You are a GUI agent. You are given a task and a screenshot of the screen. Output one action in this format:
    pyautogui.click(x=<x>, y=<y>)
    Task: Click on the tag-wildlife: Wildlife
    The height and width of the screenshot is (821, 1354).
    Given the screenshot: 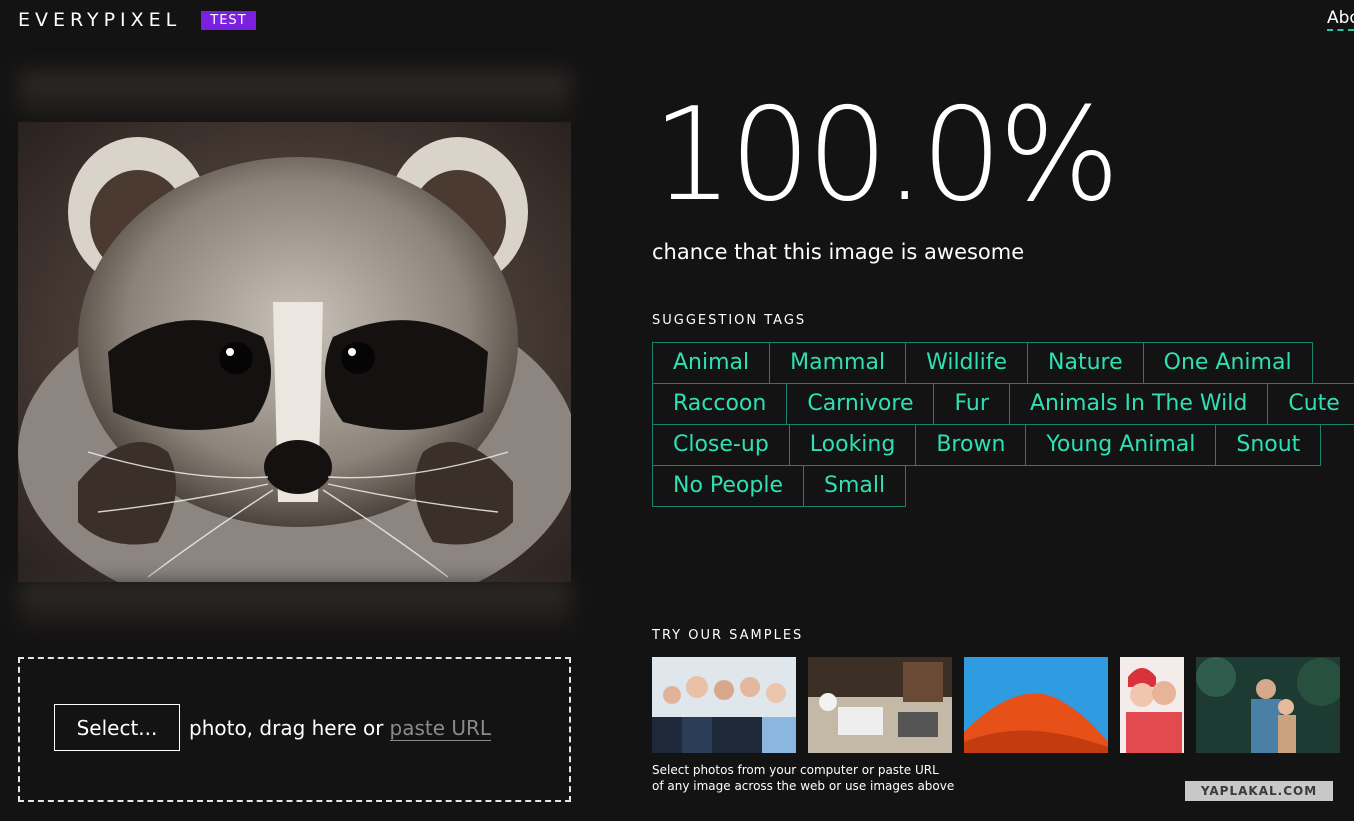 What is the action you would take?
    pyautogui.click(x=967, y=363)
    